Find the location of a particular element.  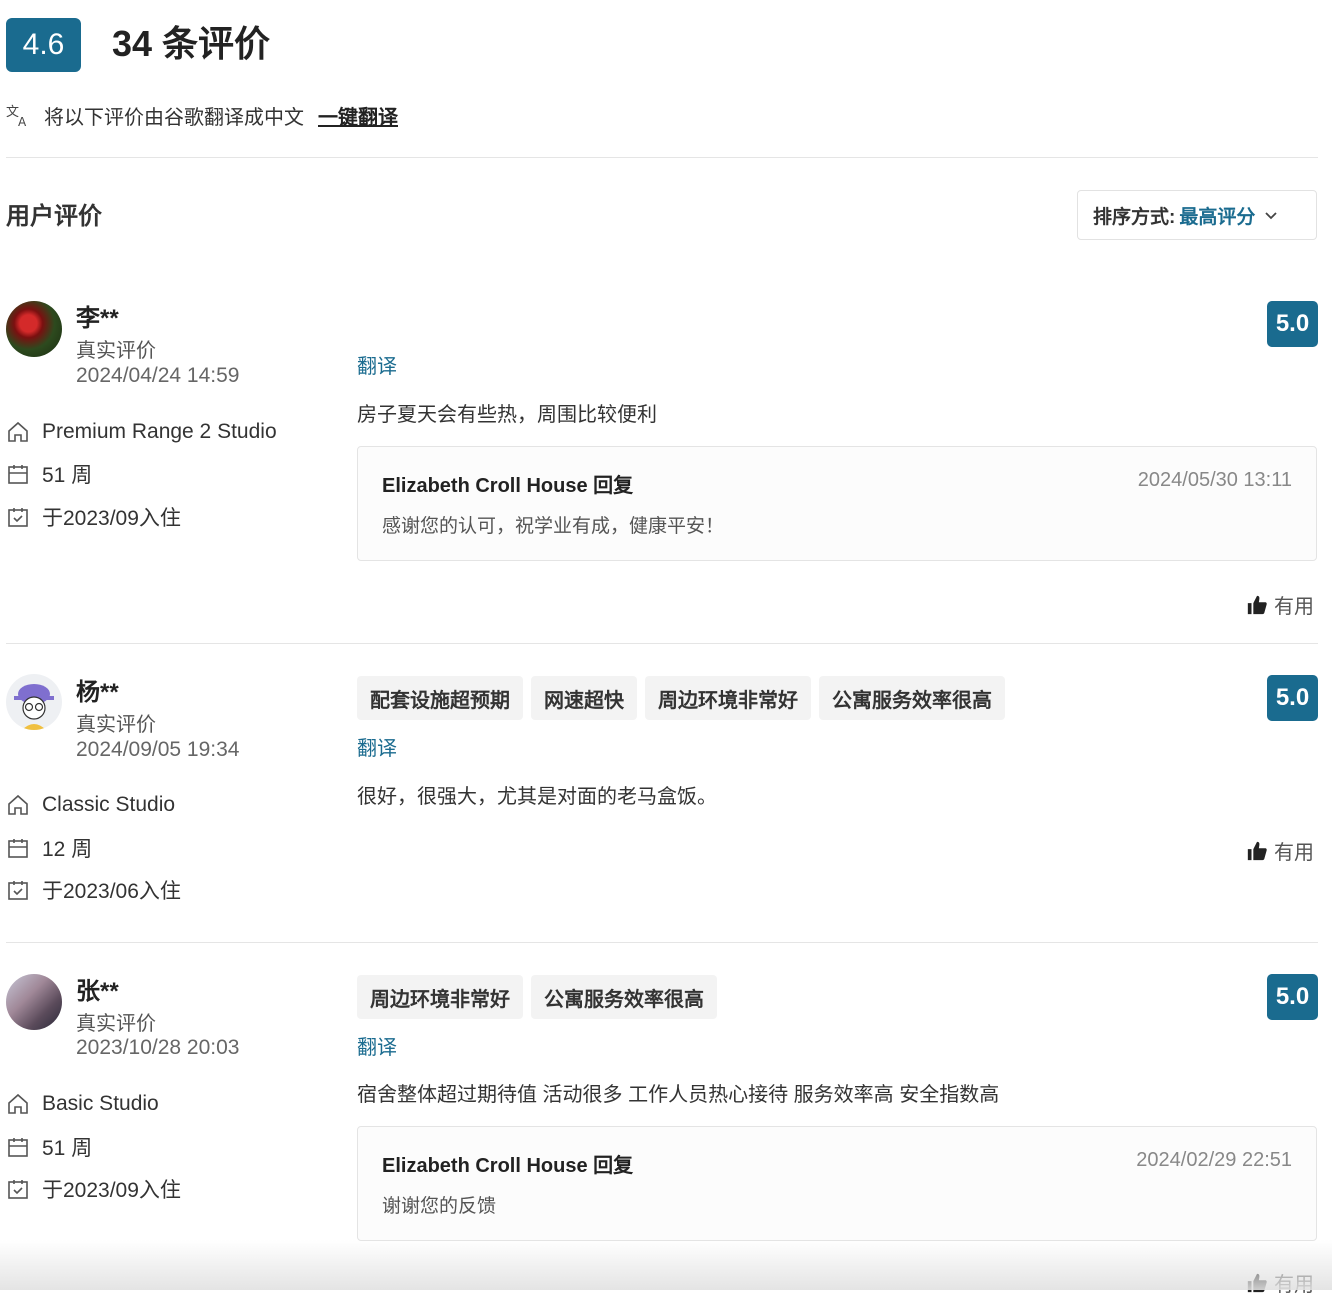

review-tag: 网速超快 is located at coordinates (584, 698).